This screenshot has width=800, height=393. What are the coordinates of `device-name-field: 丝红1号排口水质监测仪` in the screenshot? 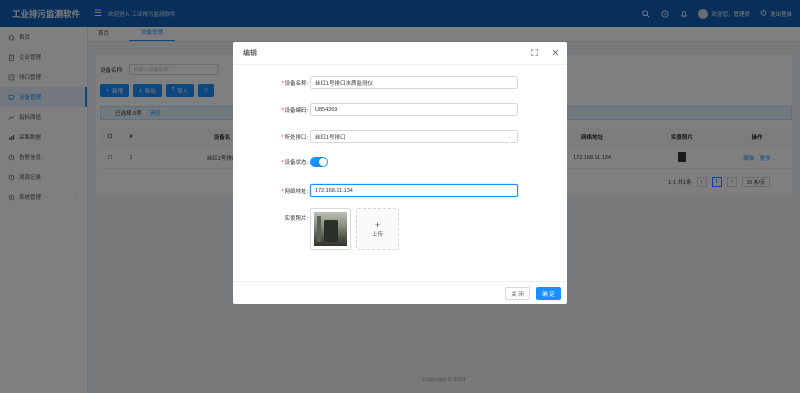 It's located at (414, 82).